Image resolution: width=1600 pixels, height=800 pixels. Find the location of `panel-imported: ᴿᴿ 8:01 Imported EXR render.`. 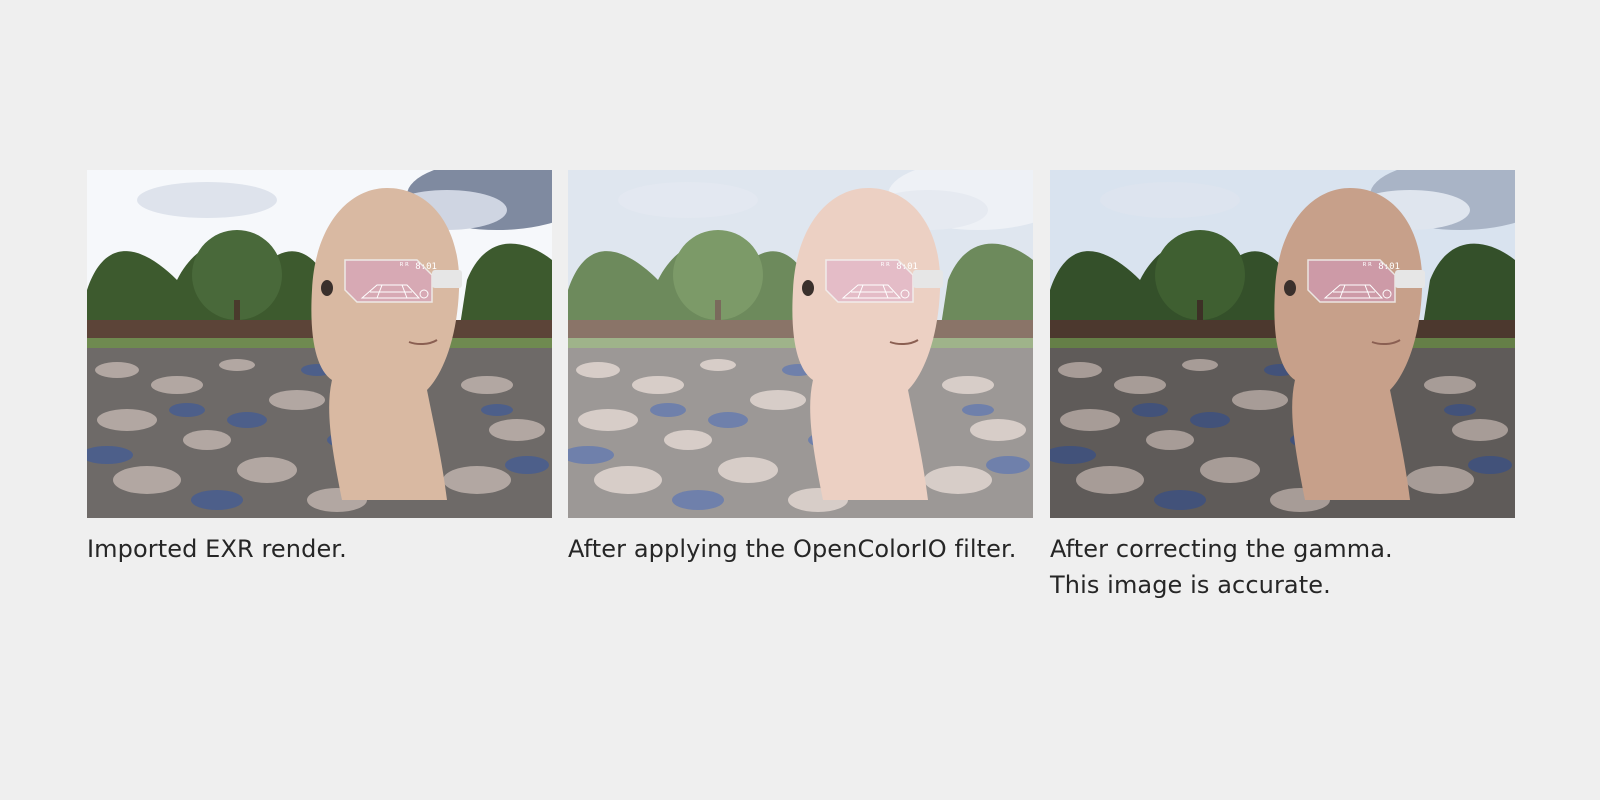

panel-imported: ᴿᴿ 8:01 Imported EXR render. is located at coordinates (319, 368).